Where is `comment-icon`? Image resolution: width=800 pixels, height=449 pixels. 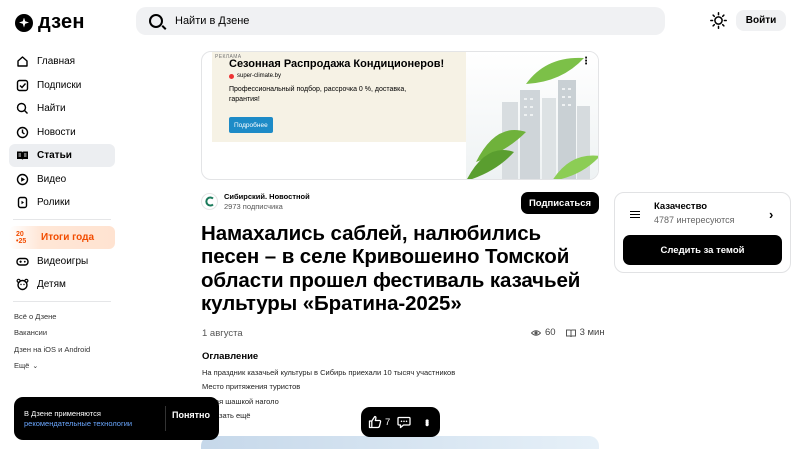
comment-icon is located at coordinates (404, 422).